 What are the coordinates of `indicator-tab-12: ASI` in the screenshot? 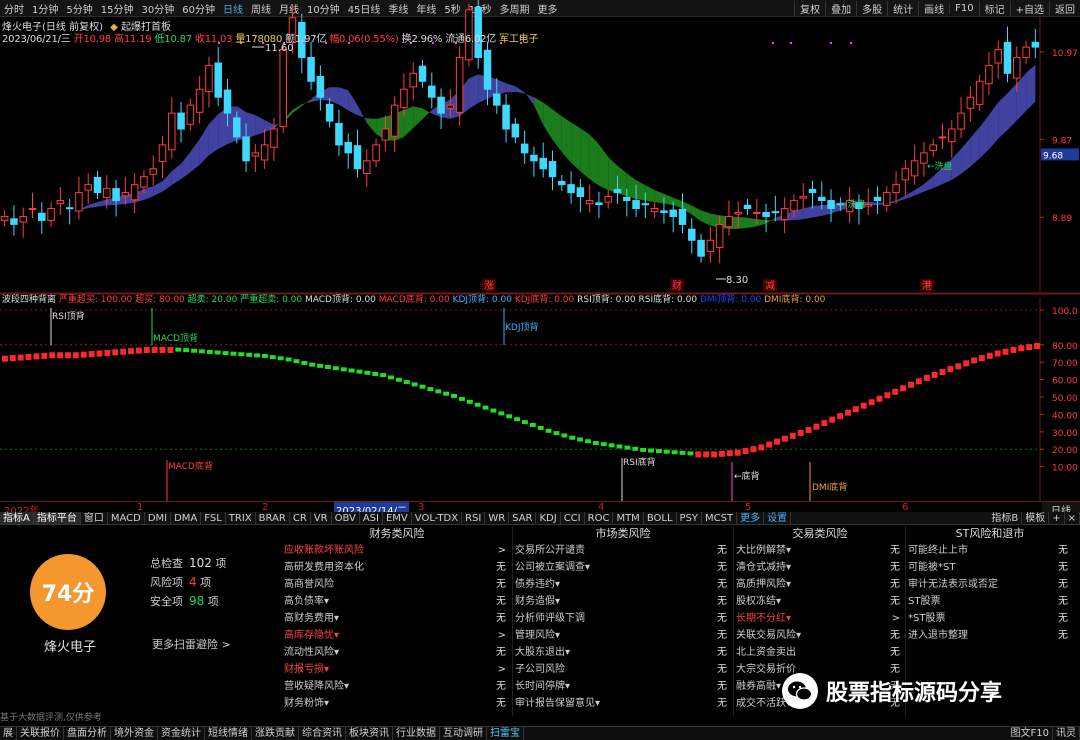 It's located at (371, 518).